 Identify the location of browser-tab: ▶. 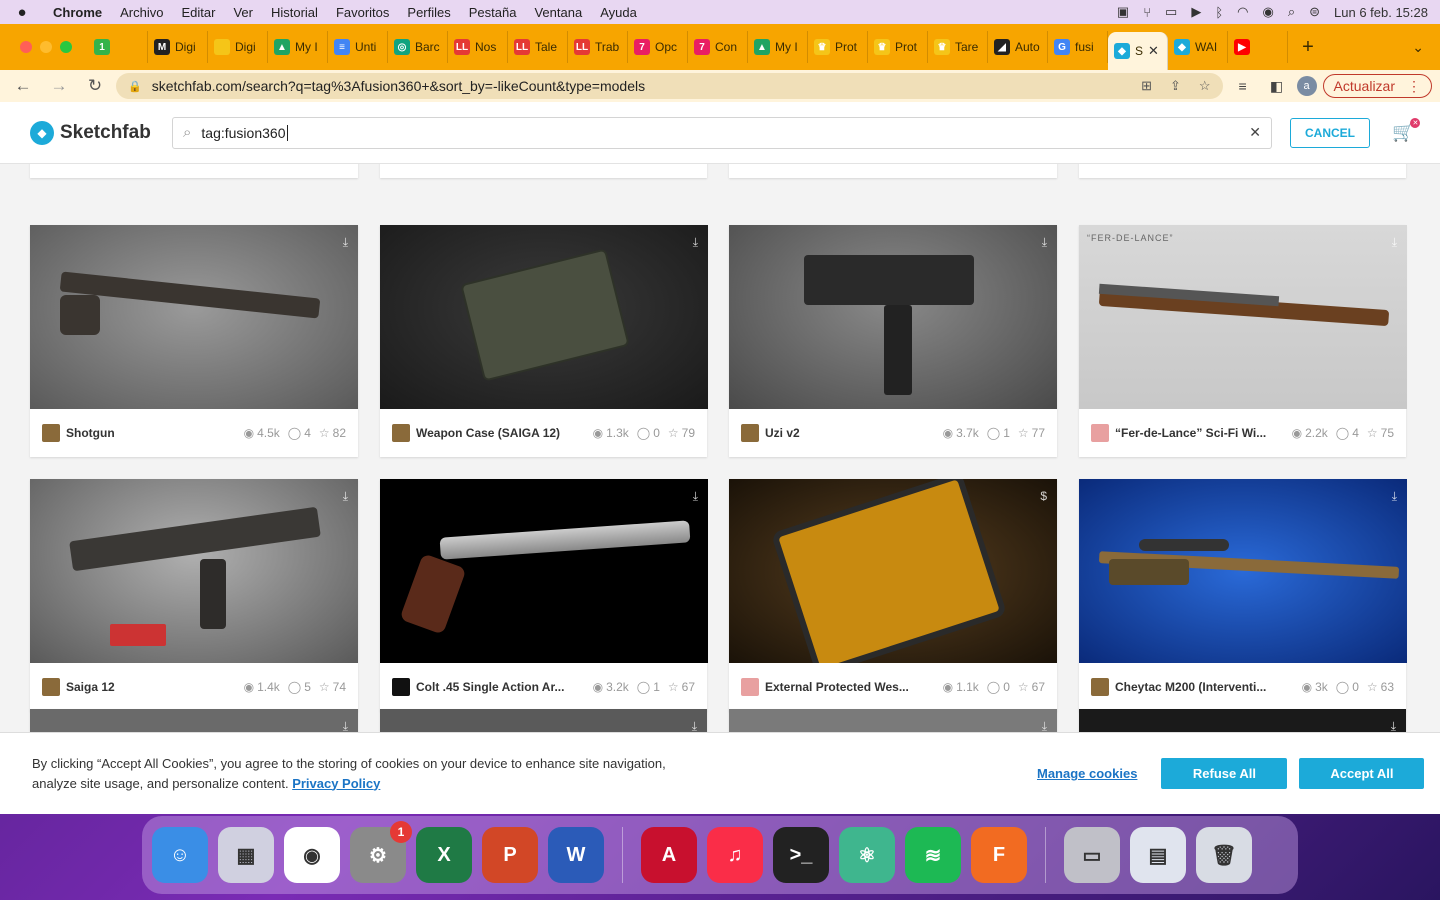
(1258, 47).